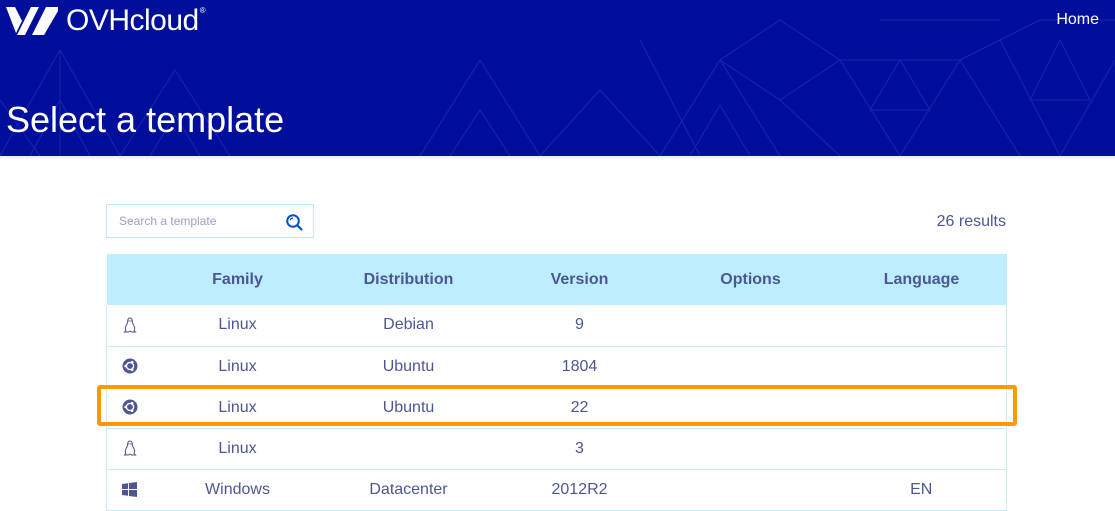 Image resolution: width=1115 pixels, height=511 pixels. What do you see at coordinates (579, 367) in the screenshot?
I see `cell-version: 1804` at bounding box center [579, 367].